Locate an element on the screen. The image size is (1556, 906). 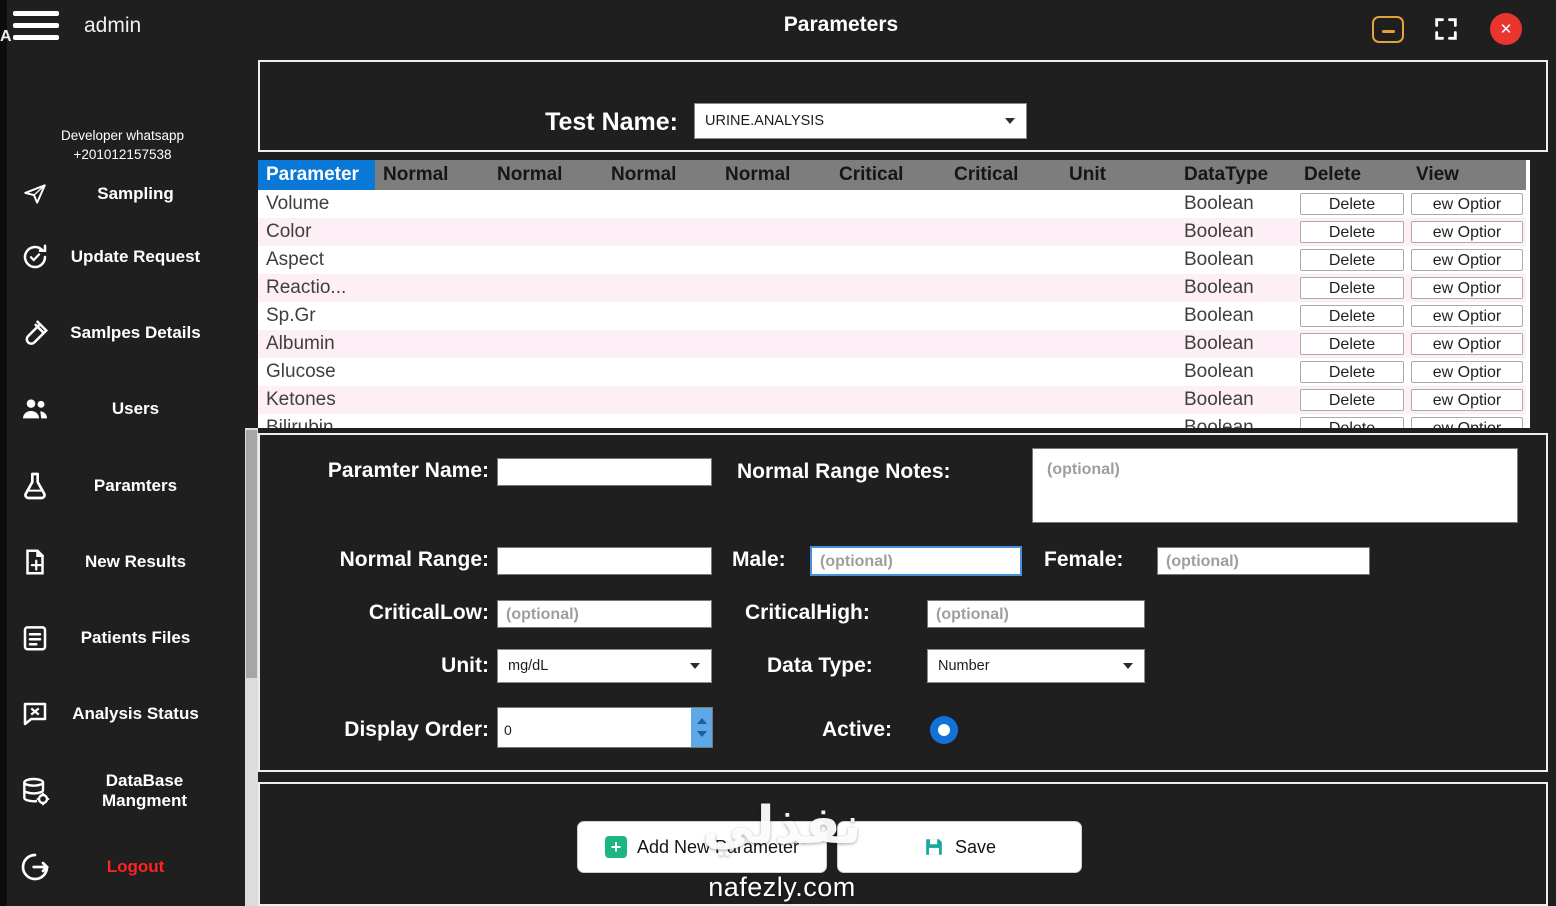
add-new-parameter-label: Add New Parameter is located at coordinates (718, 846).